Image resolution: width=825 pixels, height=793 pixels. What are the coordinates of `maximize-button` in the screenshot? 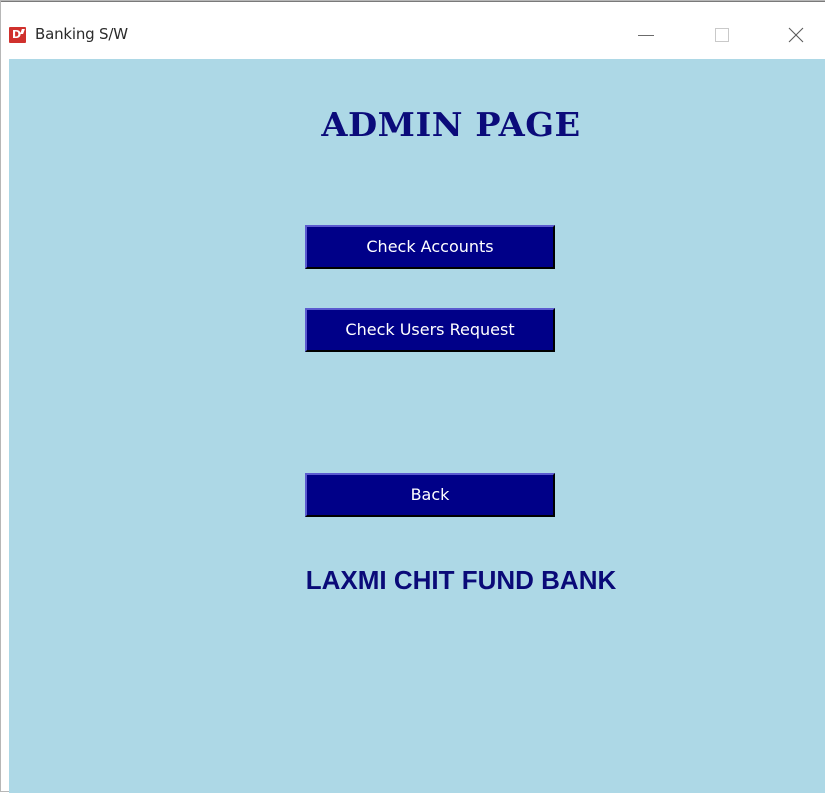 It's located at (720, 35).